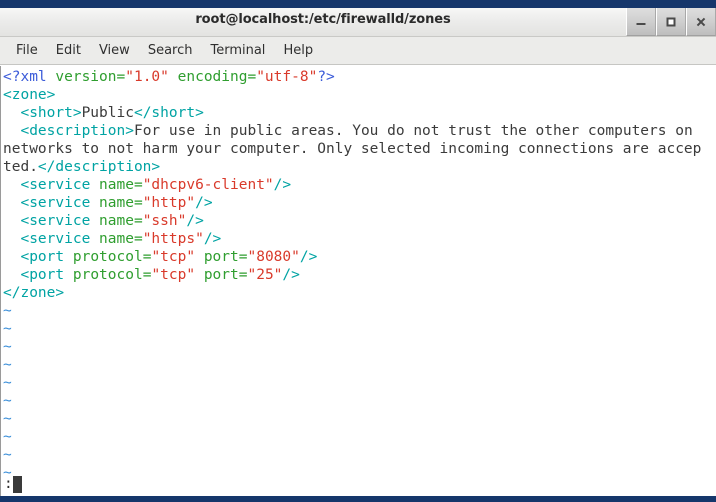  I want to click on menu-item-search: Search, so click(170, 50).